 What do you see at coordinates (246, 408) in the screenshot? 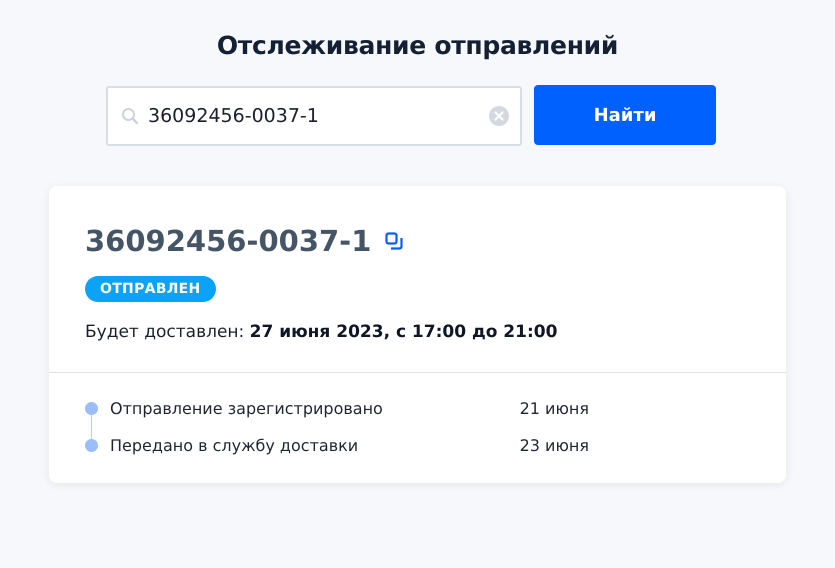
I see `event-label: Отправление зарегистрировано` at bounding box center [246, 408].